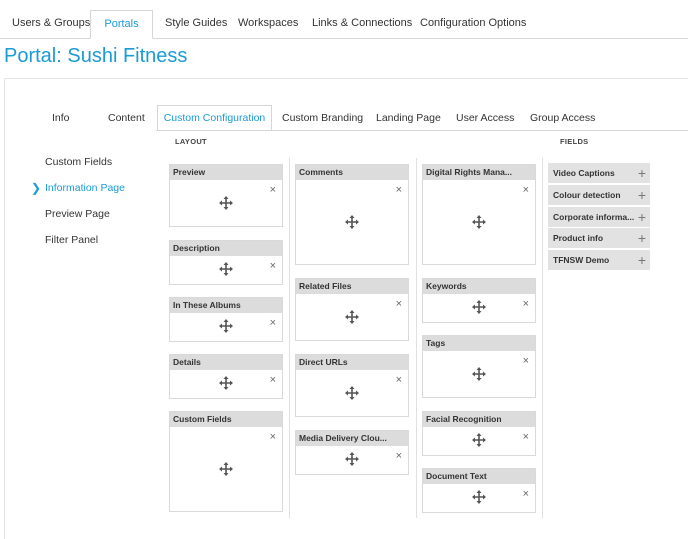 The image size is (688, 539). Describe the element at coordinates (352, 214) in the screenshot. I see `layout-widget-comments: Comments ×` at that location.